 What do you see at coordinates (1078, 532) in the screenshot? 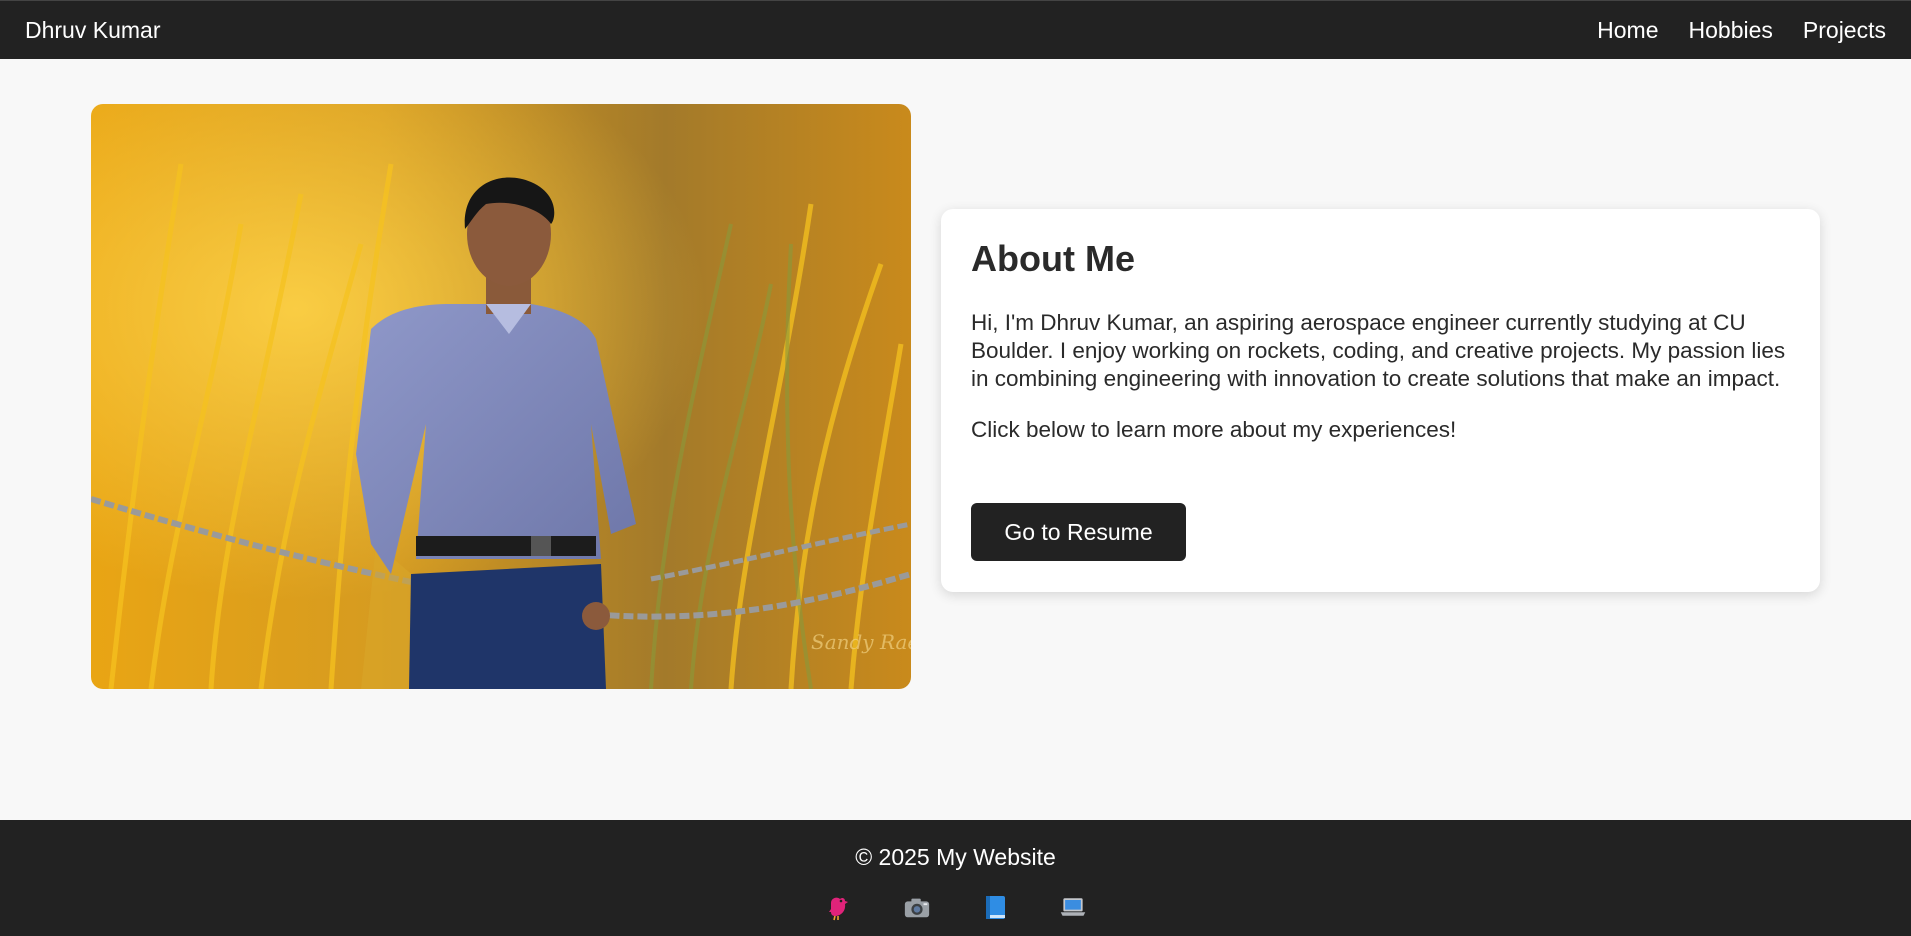
I see `go-to-resume-button: Go to Resume` at bounding box center [1078, 532].